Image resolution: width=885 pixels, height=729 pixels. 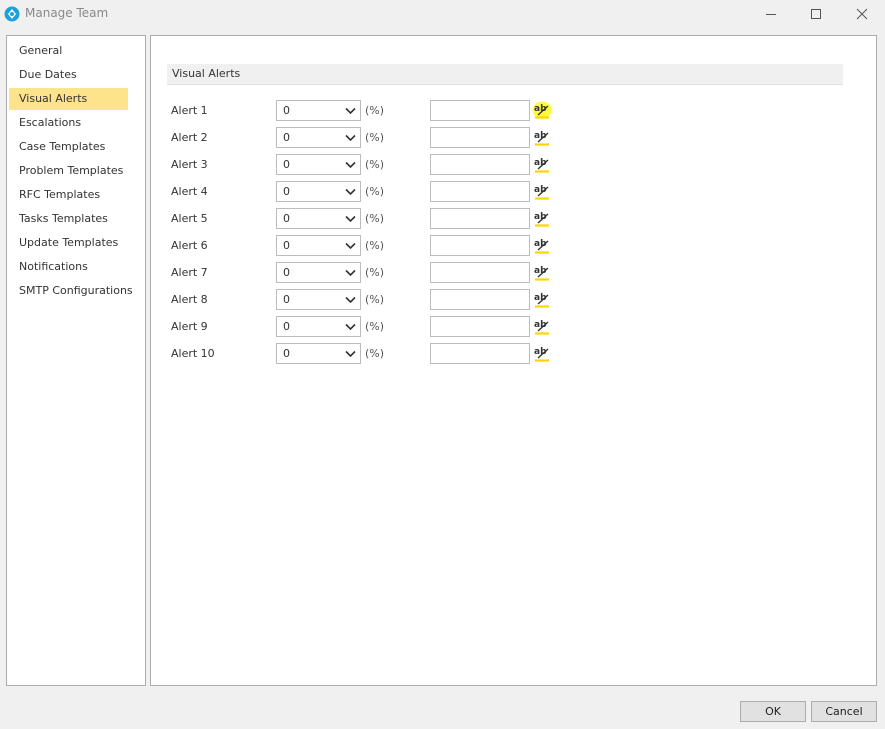 I want to click on alert-label: Alert 10, so click(x=193, y=353).